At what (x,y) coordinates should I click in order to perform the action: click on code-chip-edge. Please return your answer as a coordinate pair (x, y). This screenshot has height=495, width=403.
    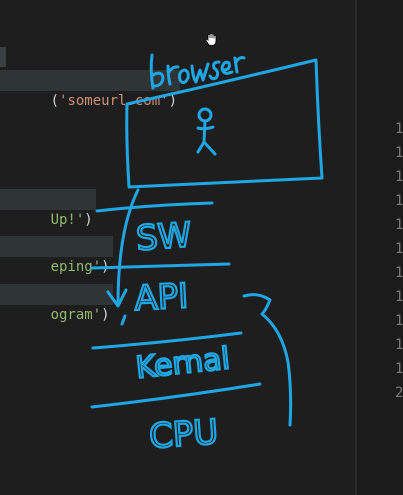
    Looking at the image, I should click on (3, 57).